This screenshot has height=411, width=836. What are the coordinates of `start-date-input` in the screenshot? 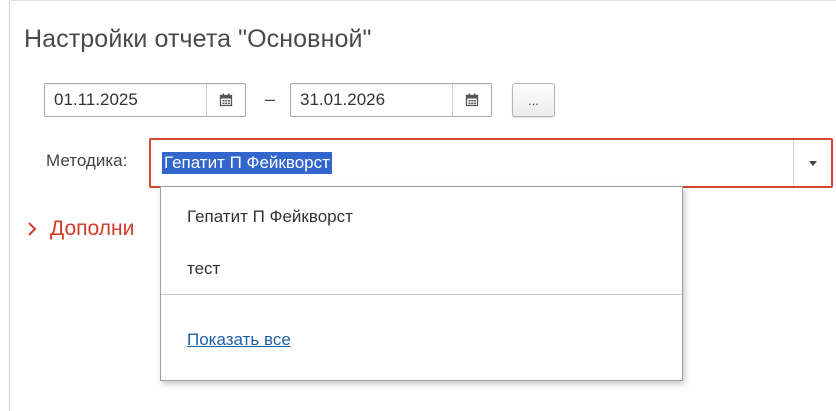 It's located at (126, 100).